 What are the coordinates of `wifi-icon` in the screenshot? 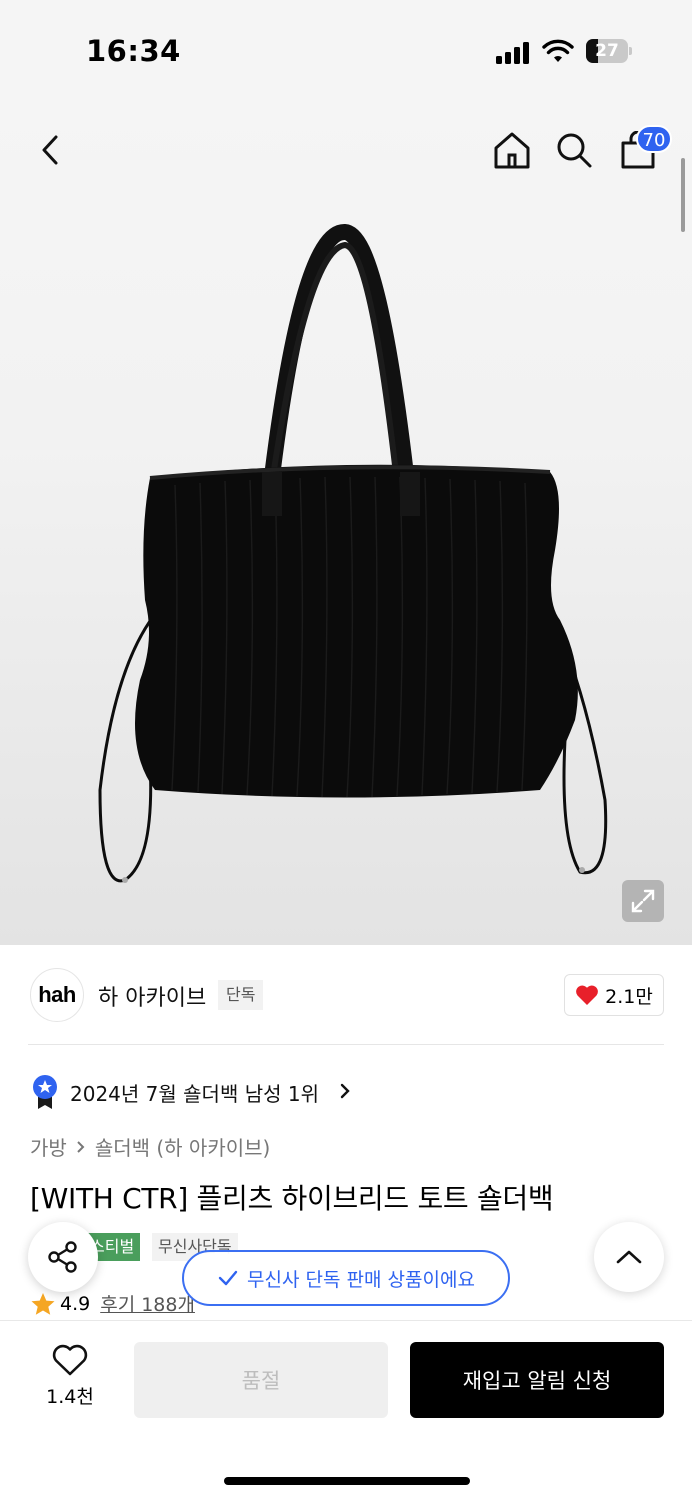 It's located at (558, 50).